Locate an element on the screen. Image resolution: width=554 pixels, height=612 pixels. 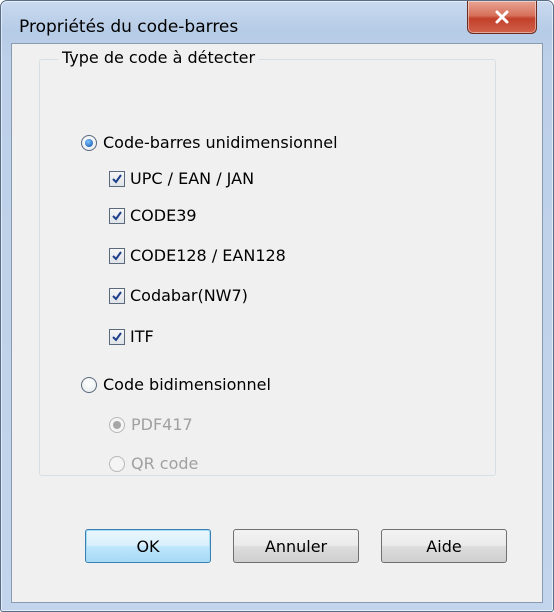
cancel-button: Annuler is located at coordinates (296, 546).